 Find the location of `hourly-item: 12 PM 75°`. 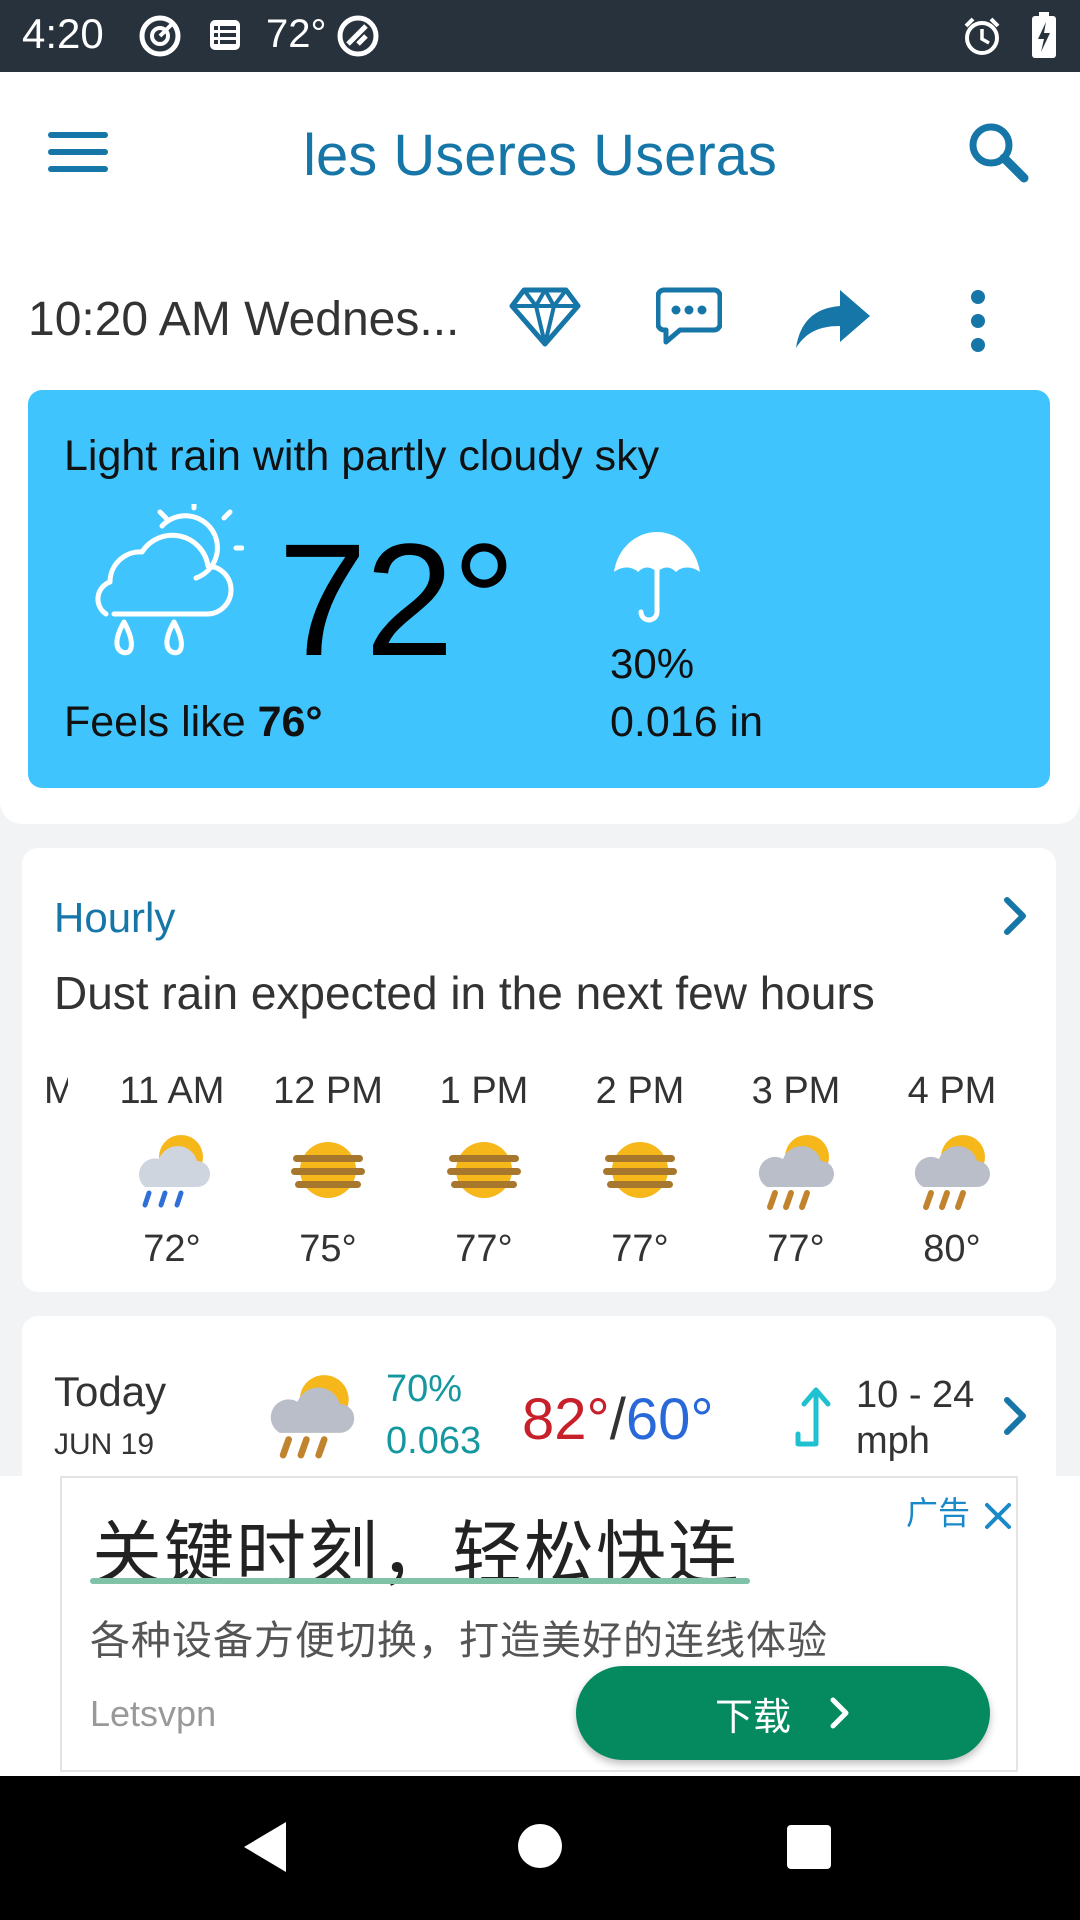

hourly-item: 12 PM 75° is located at coordinates (328, 1170).